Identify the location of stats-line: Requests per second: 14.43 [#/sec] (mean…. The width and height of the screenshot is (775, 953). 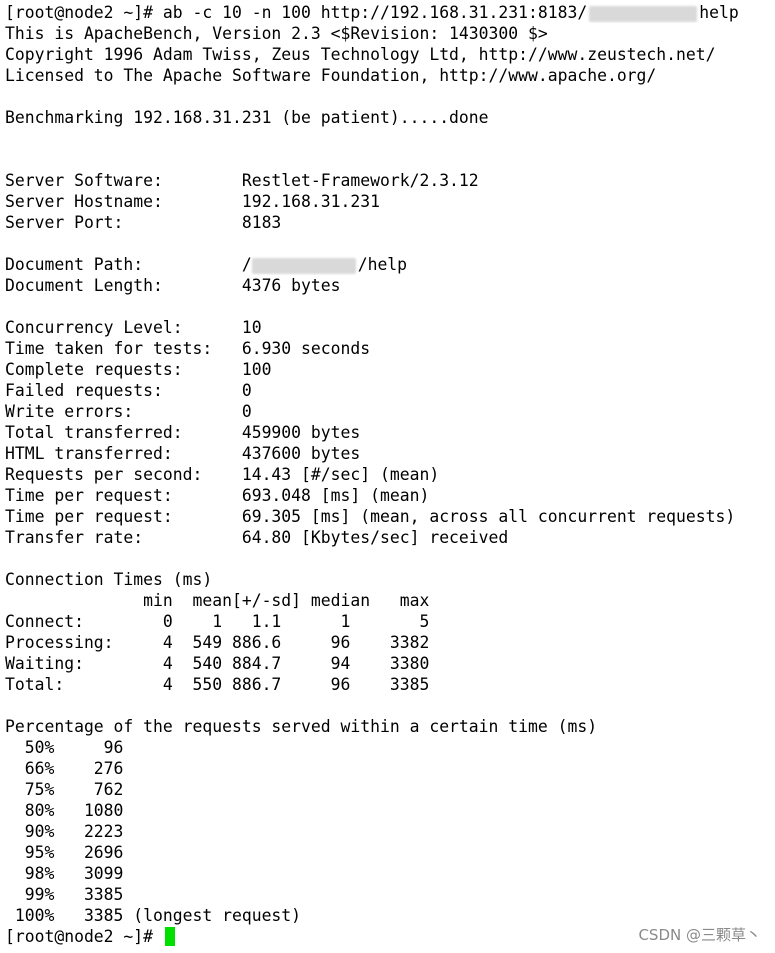
(222, 474).